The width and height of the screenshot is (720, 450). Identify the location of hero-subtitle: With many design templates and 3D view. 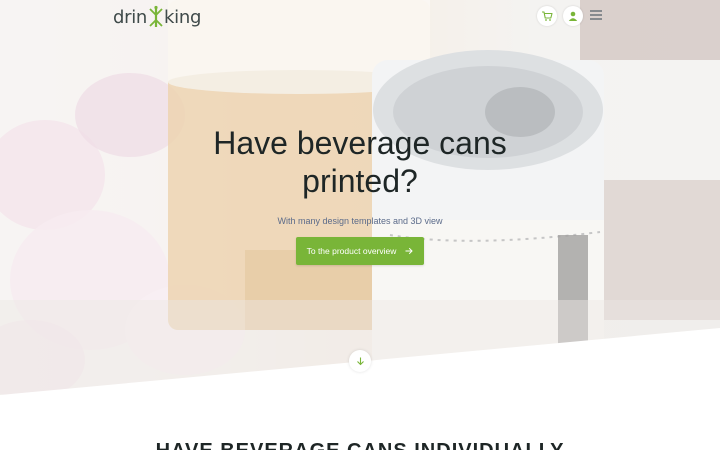
(360, 221).